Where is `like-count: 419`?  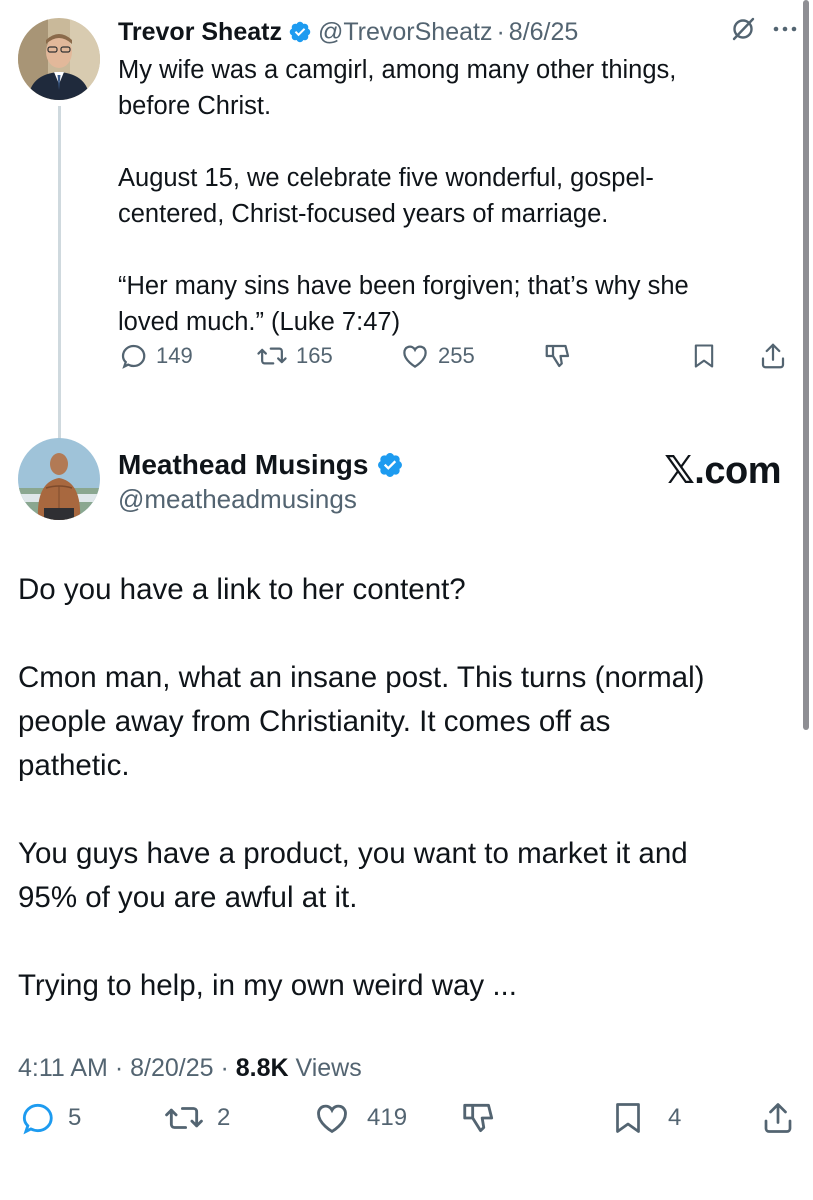 like-count: 419 is located at coordinates (387, 1117).